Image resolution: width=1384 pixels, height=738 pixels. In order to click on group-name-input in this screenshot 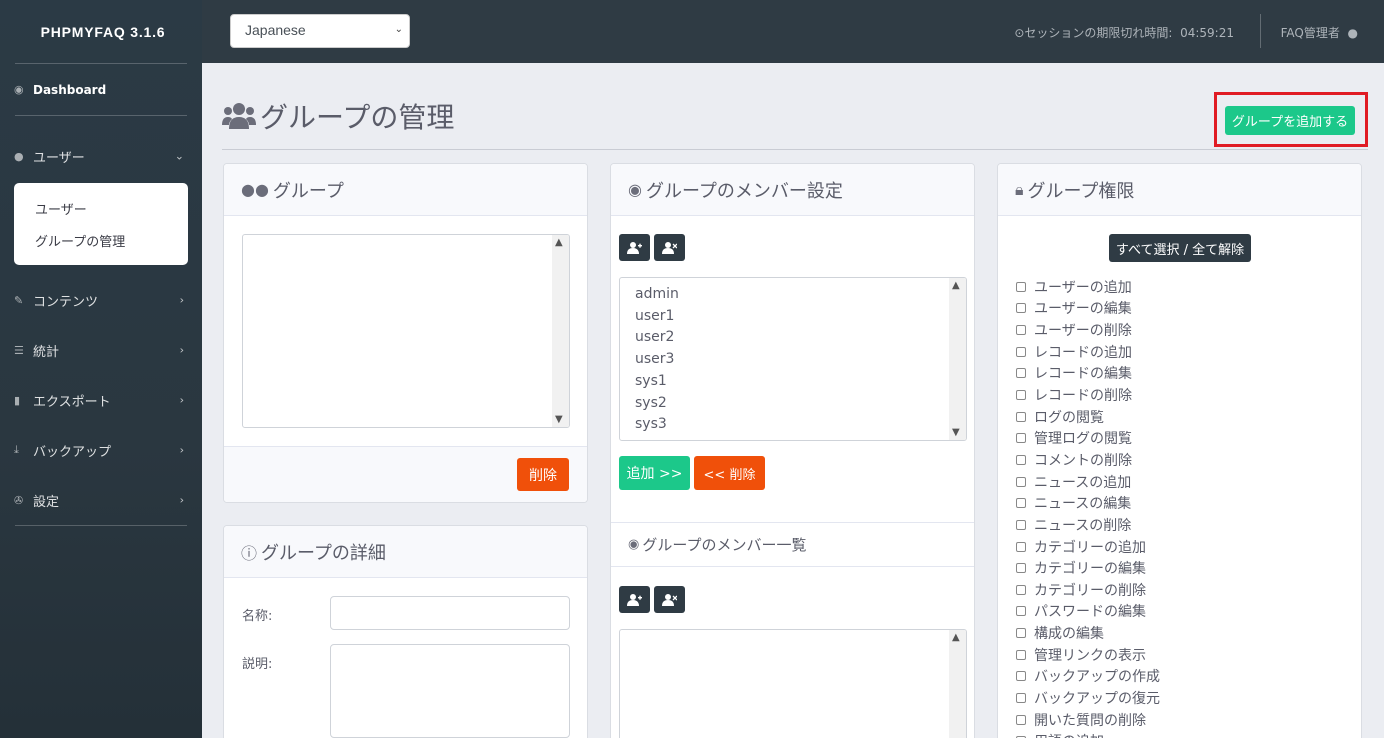, I will do `click(450, 613)`.